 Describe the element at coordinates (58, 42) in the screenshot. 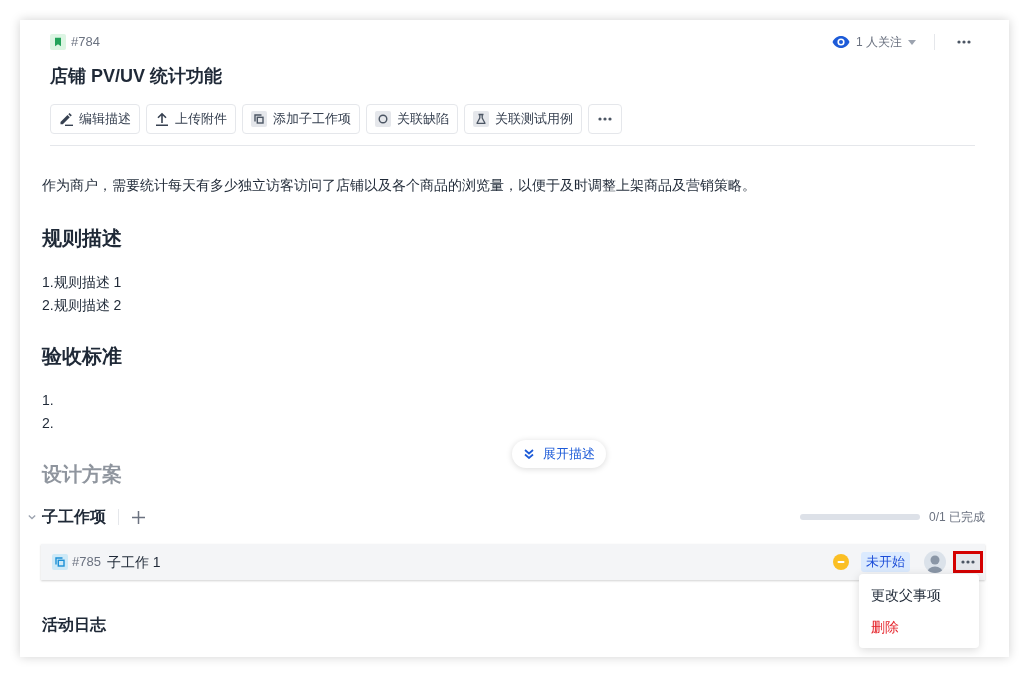

I see `bookmark-icon` at that location.